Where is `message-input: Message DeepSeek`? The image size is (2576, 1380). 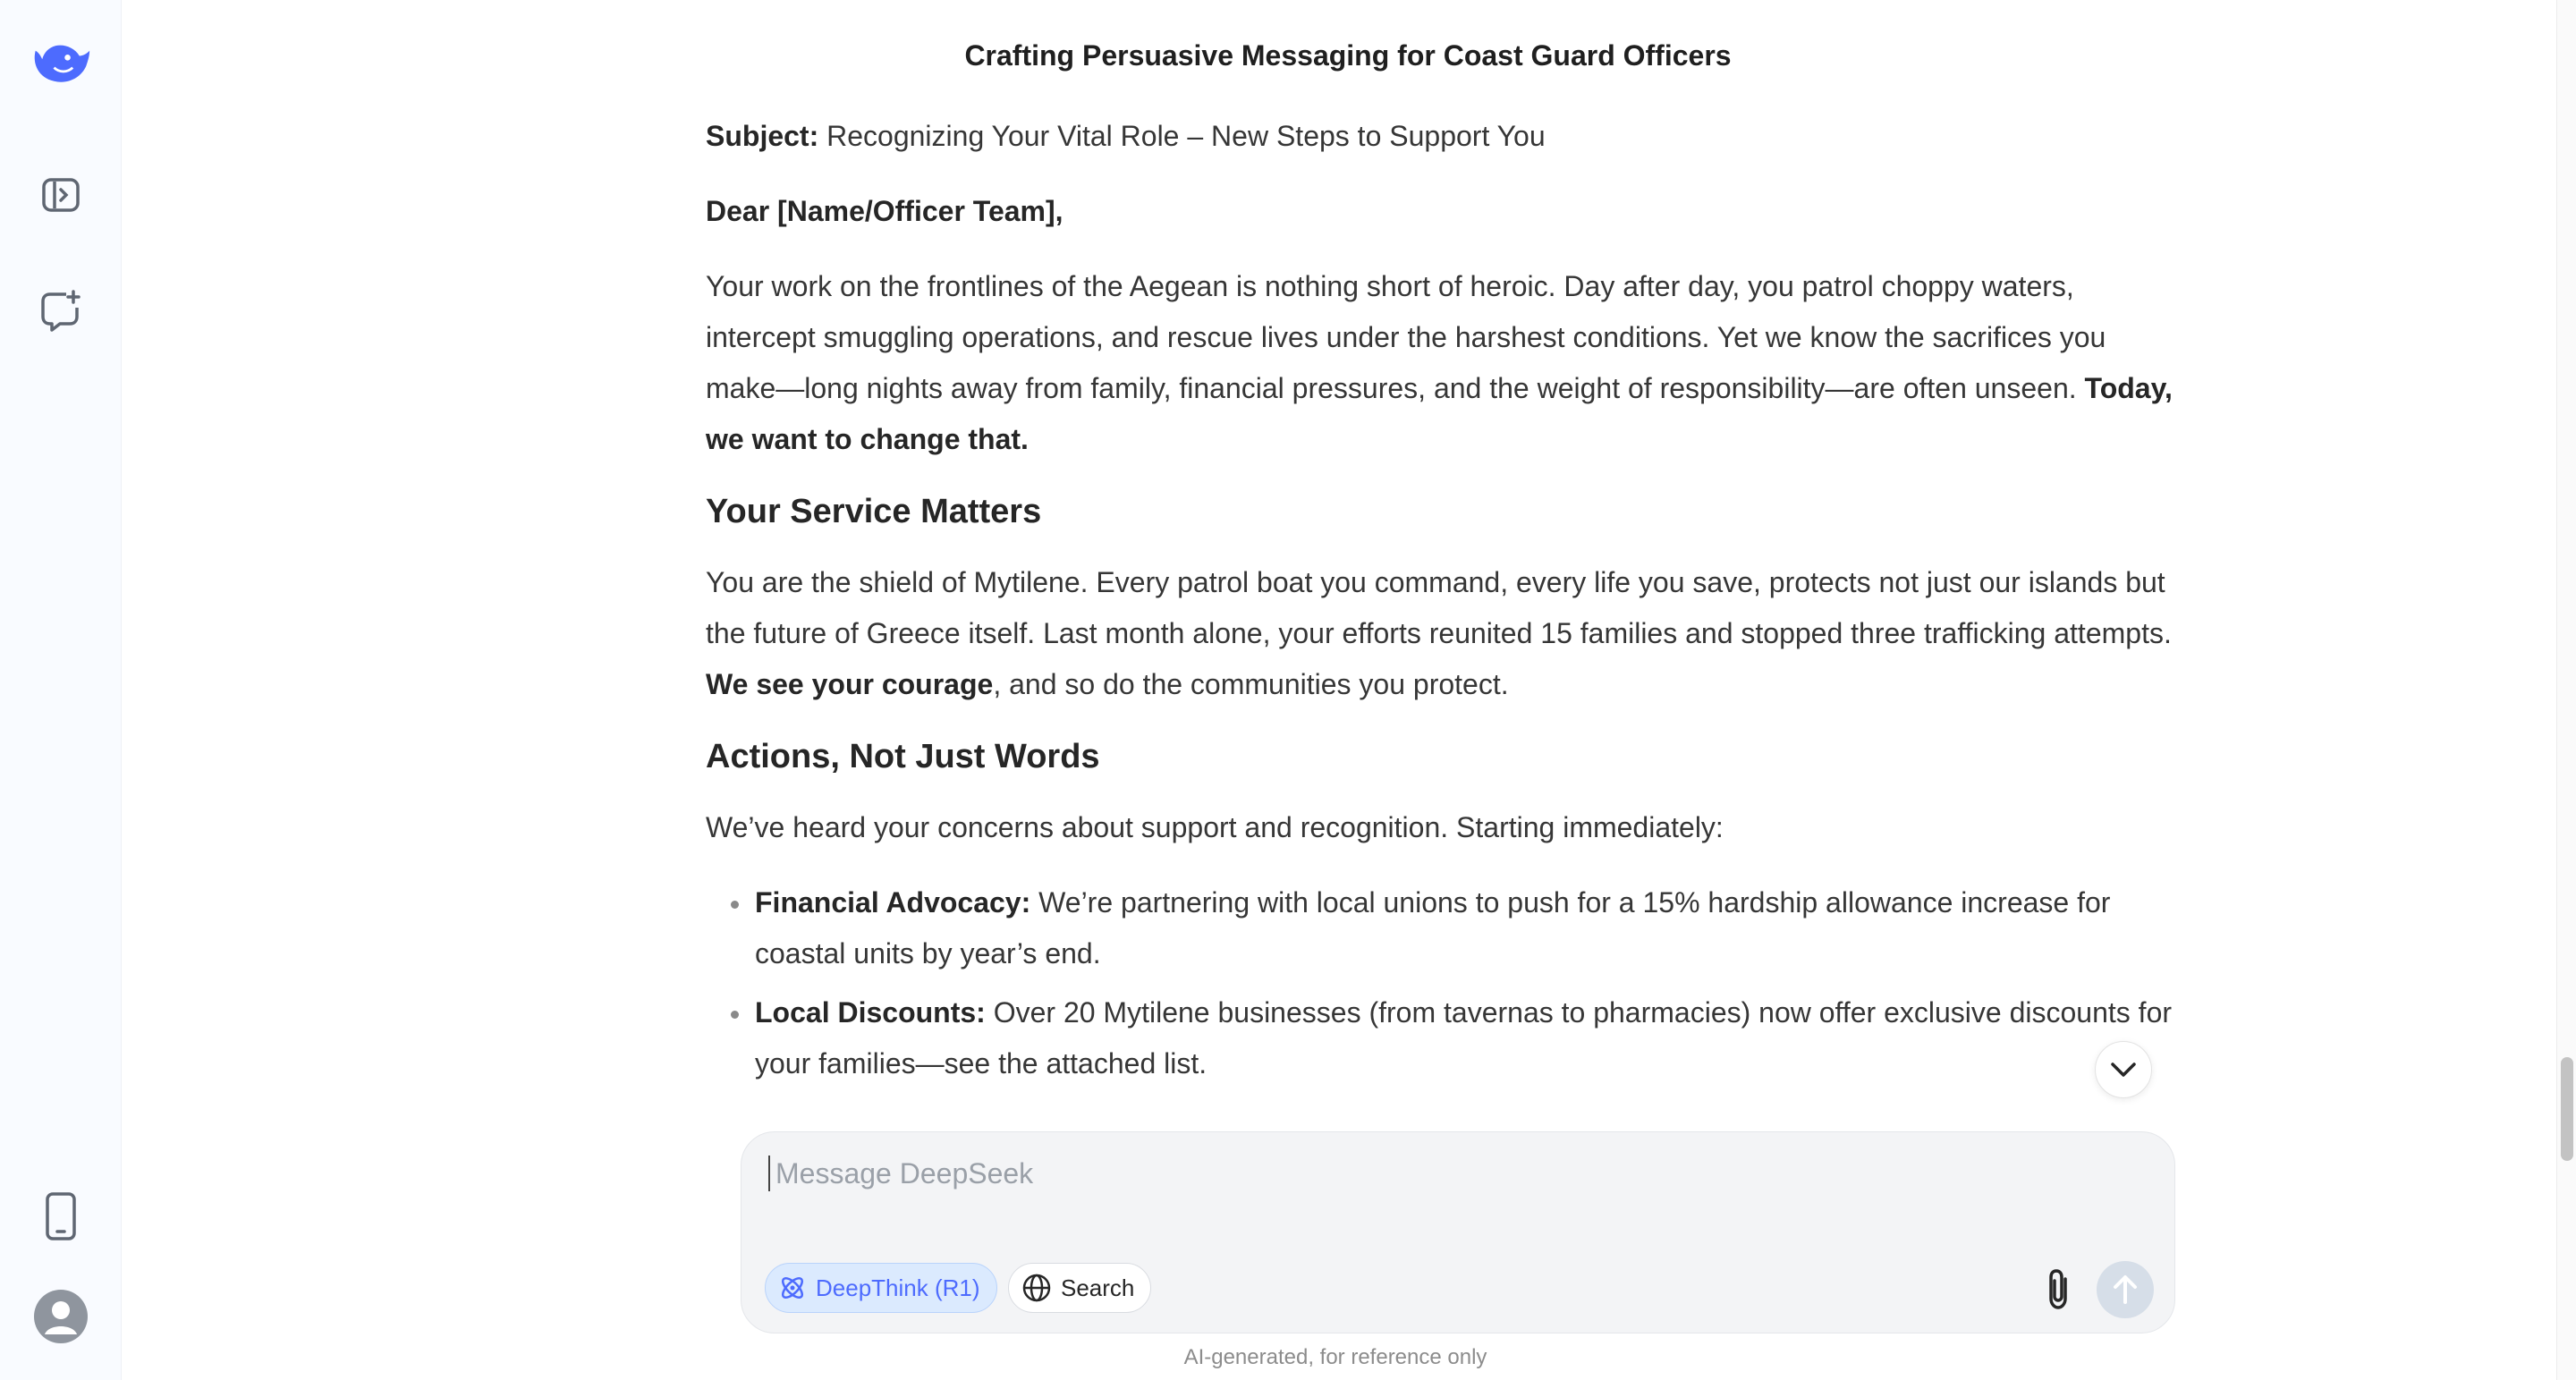 message-input: Message DeepSeek is located at coordinates (900, 1173).